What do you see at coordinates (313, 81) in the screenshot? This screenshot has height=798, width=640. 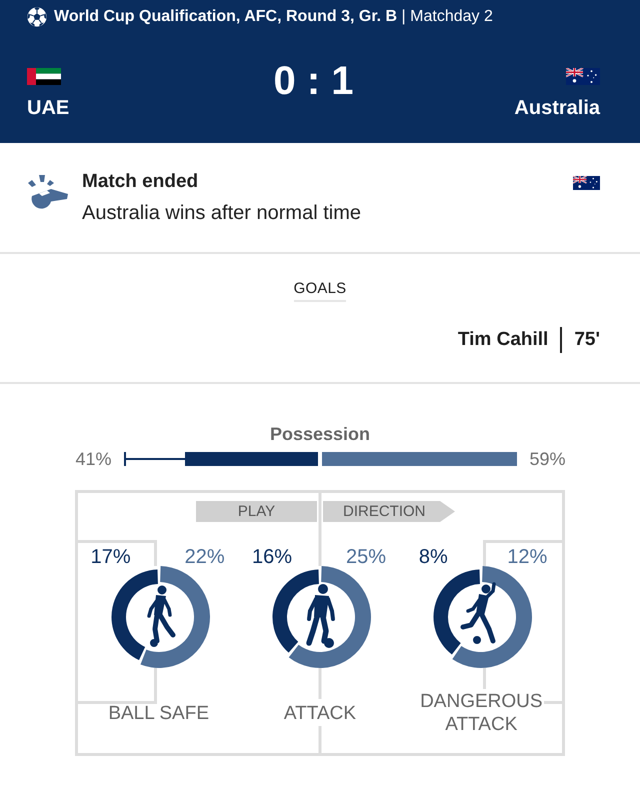 I see `match-score: 0 : 1` at bounding box center [313, 81].